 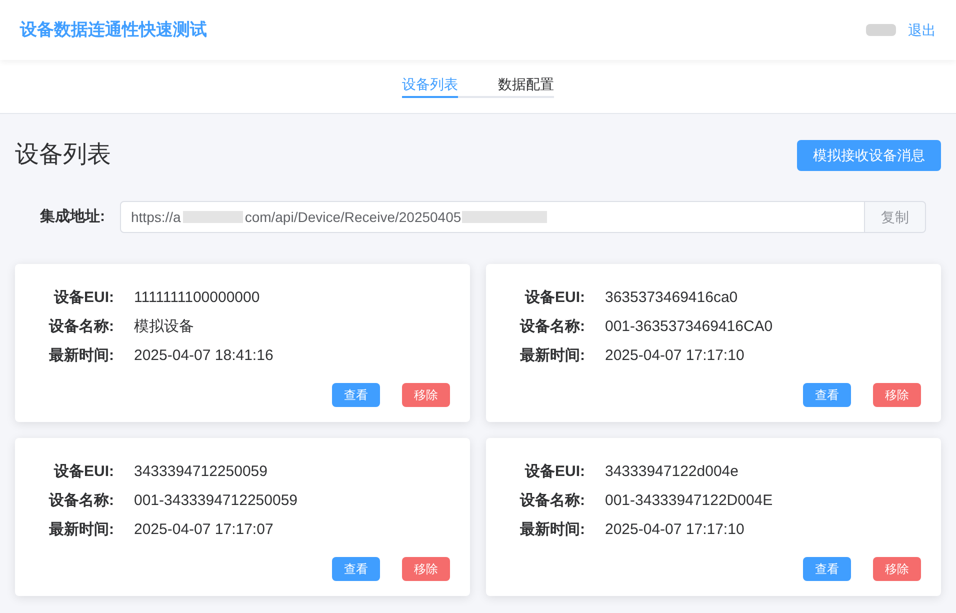 I want to click on field-value: 2025-04-07 18:41:16, so click(x=204, y=356).